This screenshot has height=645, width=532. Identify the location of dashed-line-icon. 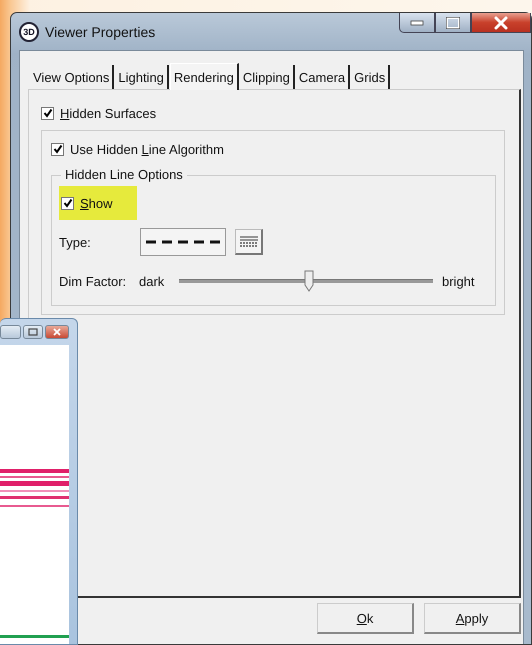
(183, 242).